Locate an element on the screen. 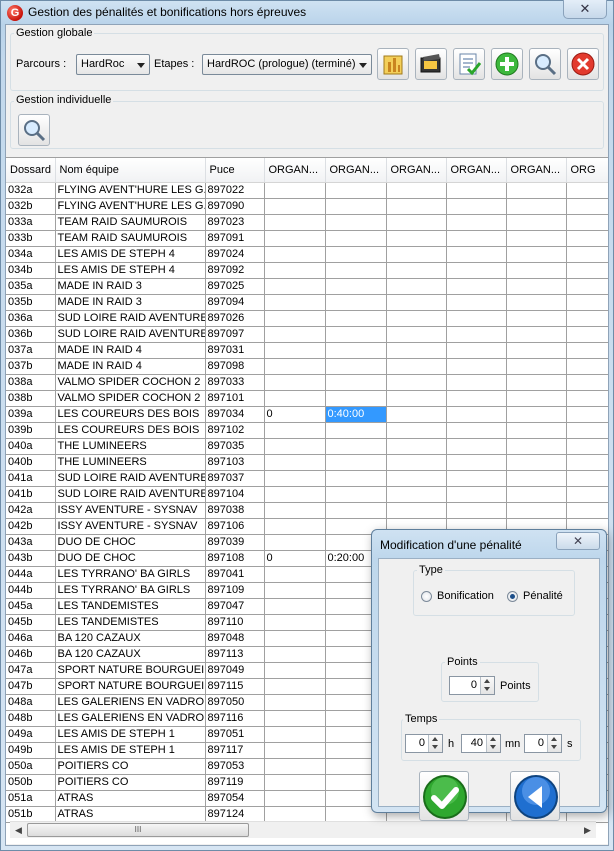  table-cell: BA 120 CAZAUX is located at coordinates (130, 638).